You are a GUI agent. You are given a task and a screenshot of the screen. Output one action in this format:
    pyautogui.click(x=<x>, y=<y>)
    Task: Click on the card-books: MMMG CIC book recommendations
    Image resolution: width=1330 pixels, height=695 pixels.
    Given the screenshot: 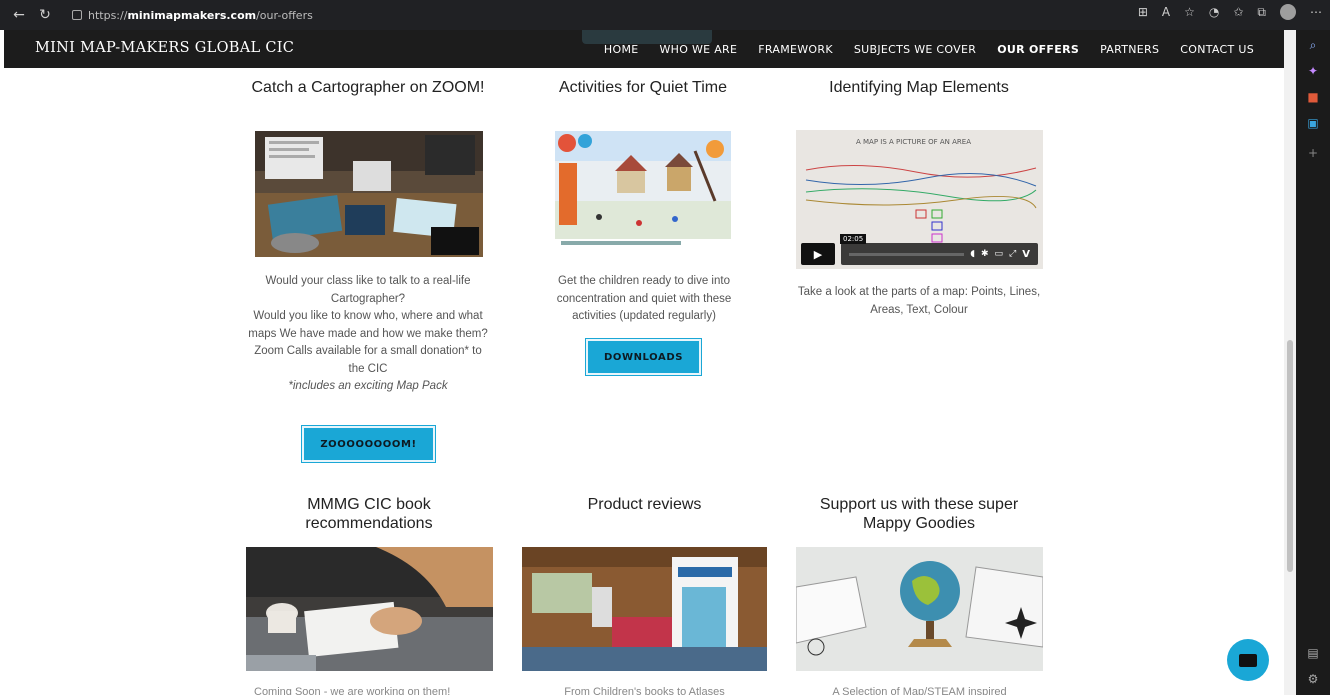 What is the action you would take?
    pyautogui.click(x=369, y=514)
    